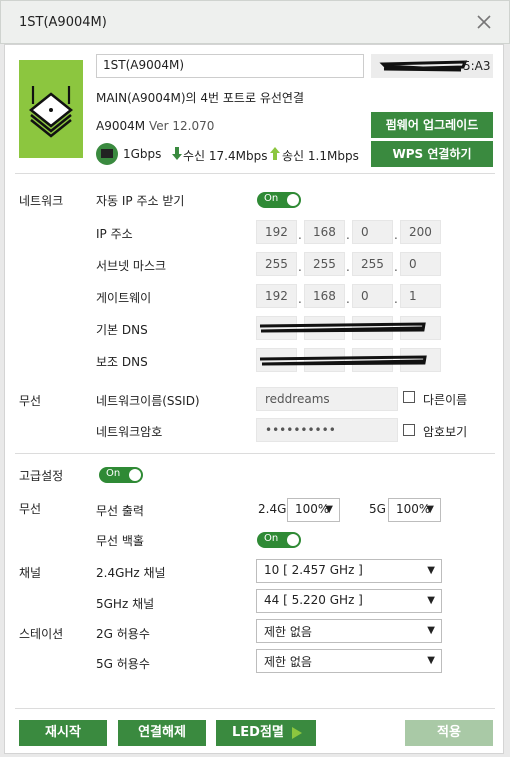  I want to click on restart-button: 재시작, so click(63, 733).